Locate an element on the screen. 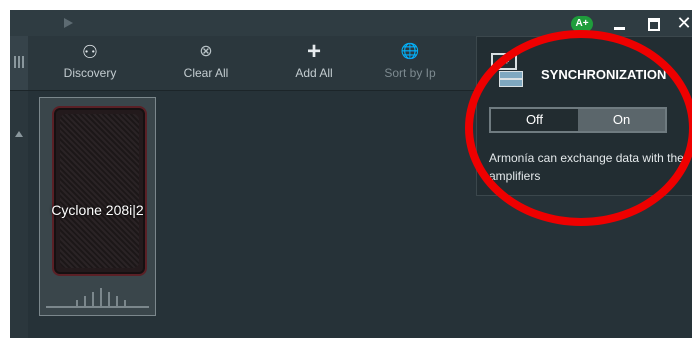 Image resolution: width=692 pixels, height=338 pixels. speaker-stand-image is located at coordinates (97, 293).